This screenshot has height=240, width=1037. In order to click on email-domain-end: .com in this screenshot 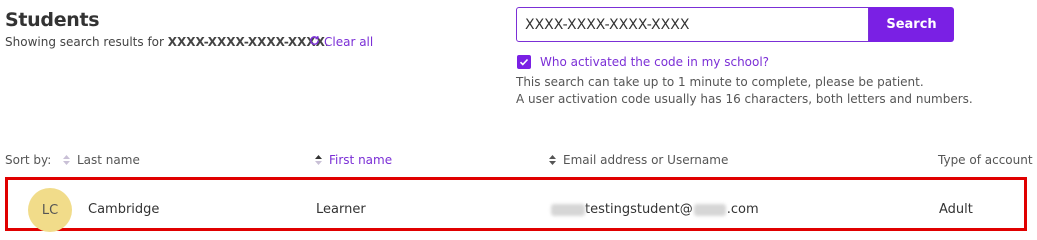, I will do `click(742, 209)`.